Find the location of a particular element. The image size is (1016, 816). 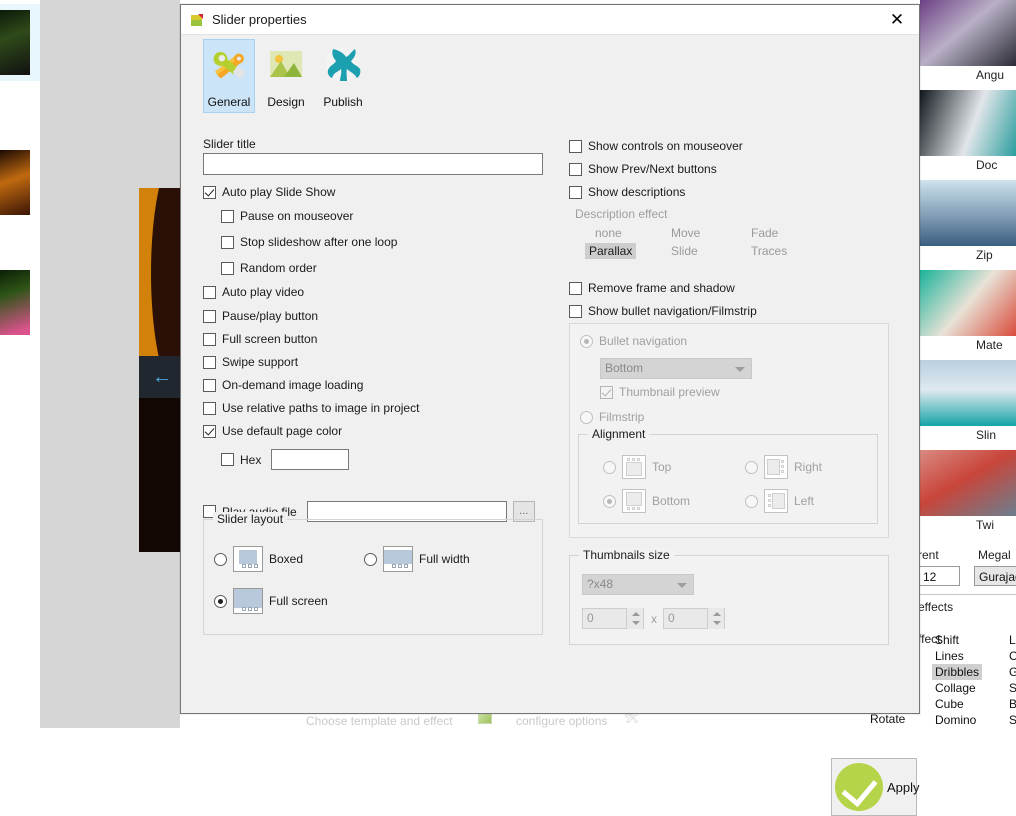

thumbnail-height-stepper: 0 is located at coordinates (694, 618).